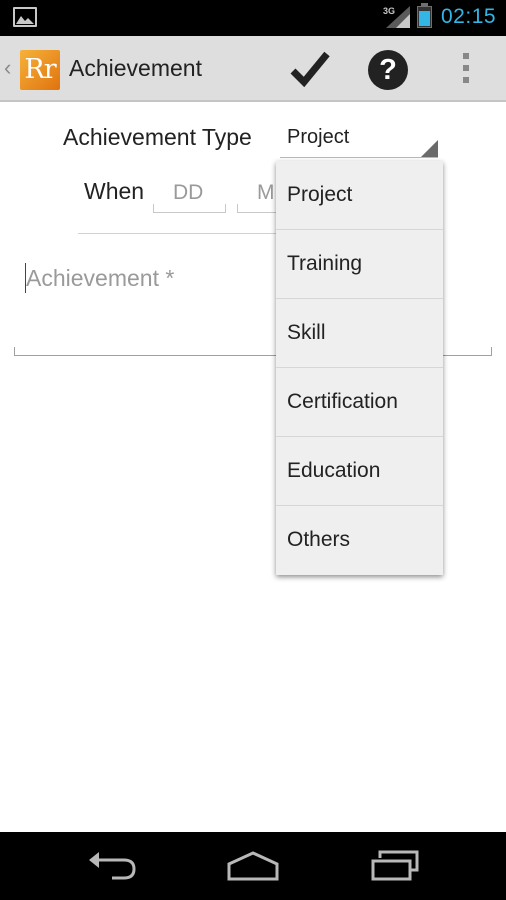  Describe the element at coordinates (395, 866) in the screenshot. I see `recent-apps-icon` at that location.